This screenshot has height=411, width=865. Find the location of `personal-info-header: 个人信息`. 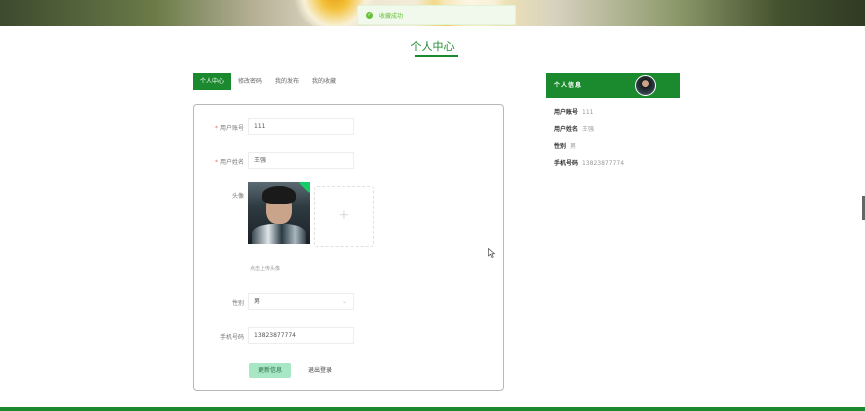

personal-info-header: 个人信息 is located at coordinates (613, 85).